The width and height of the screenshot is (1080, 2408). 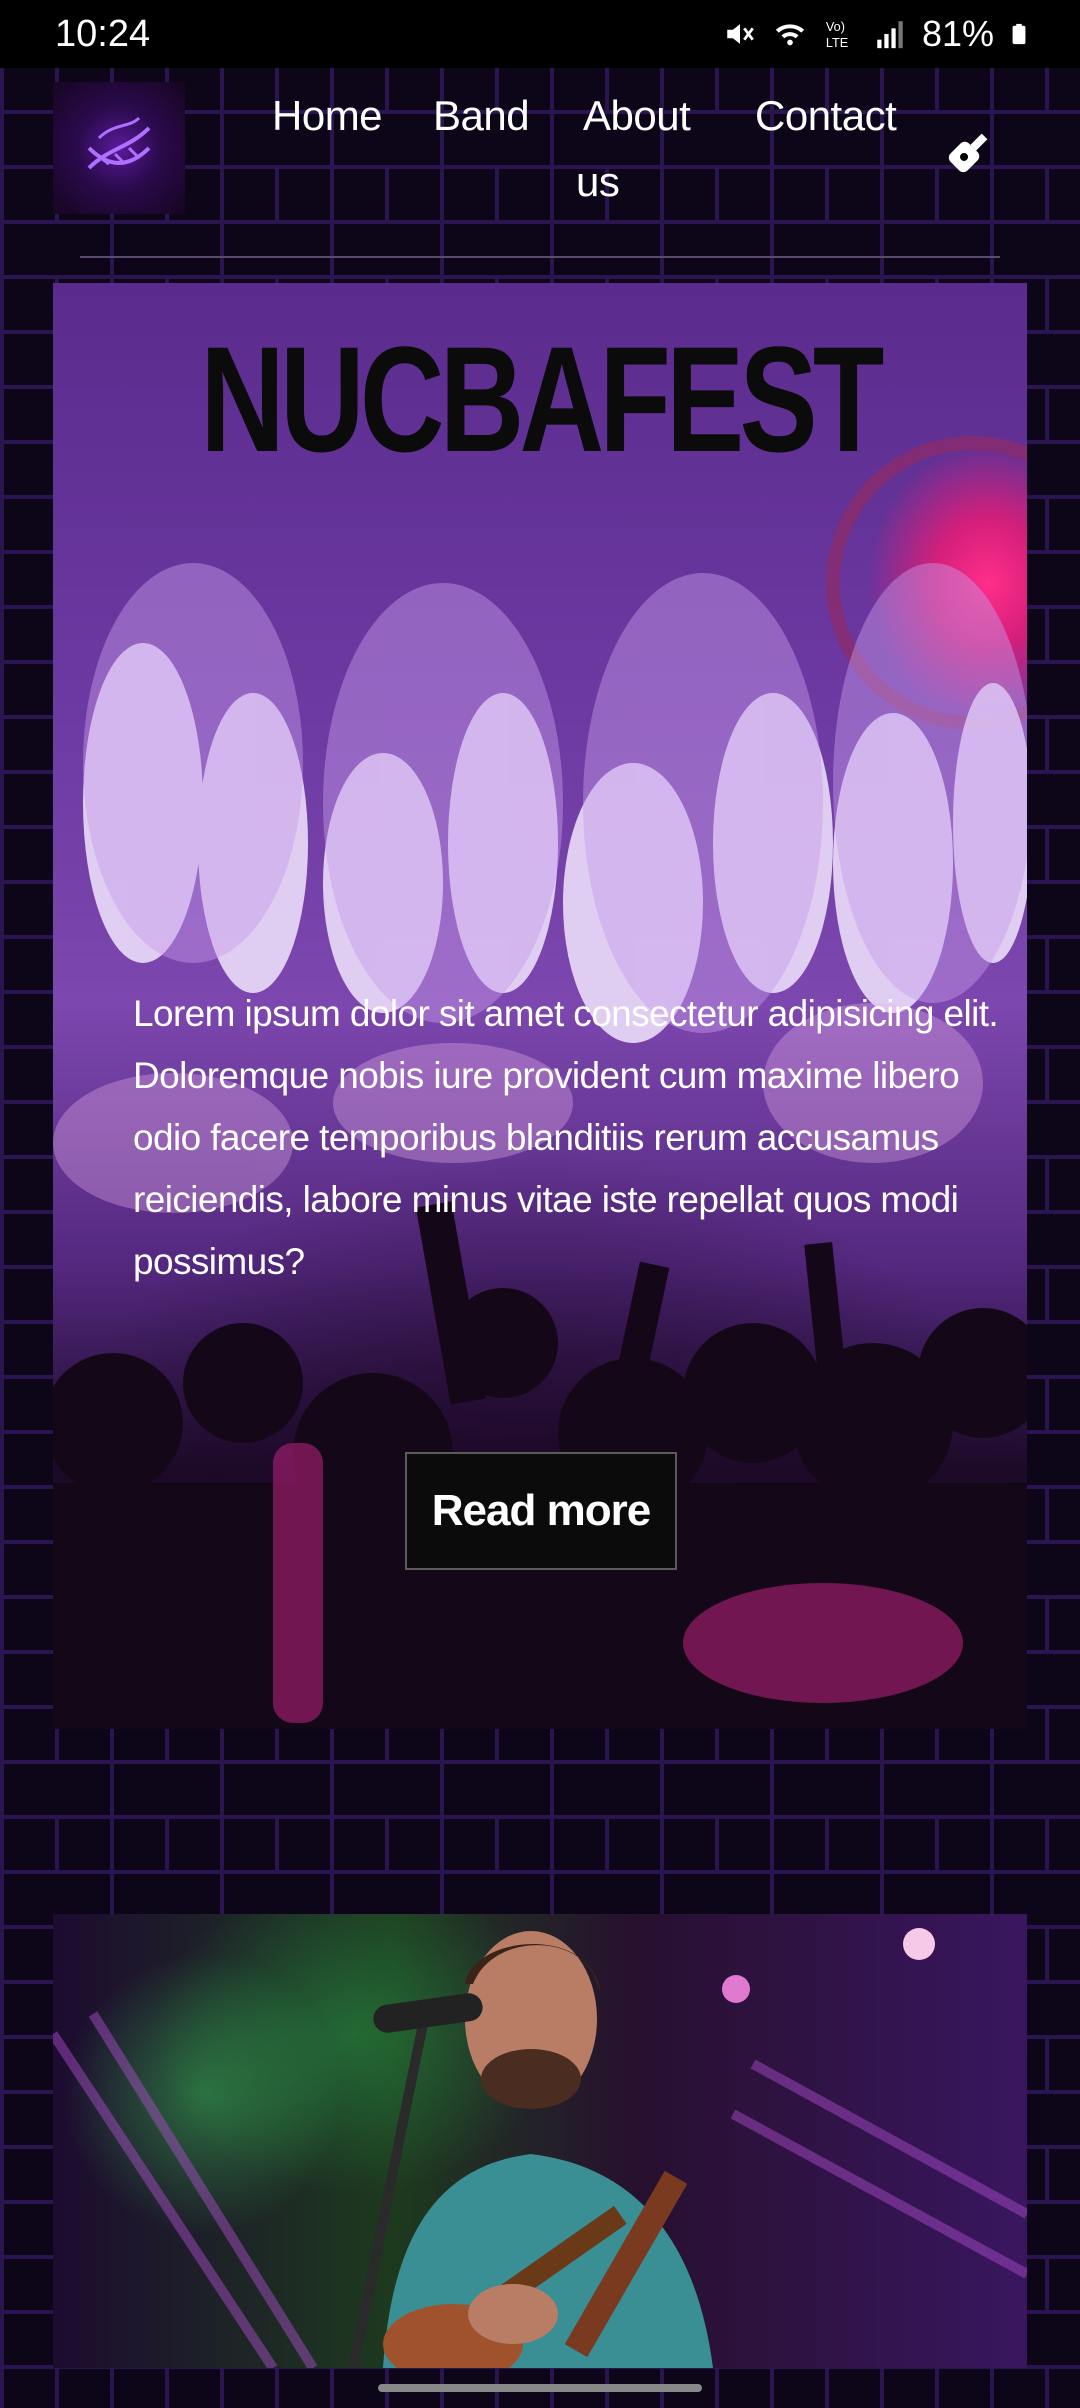 What do you see at coordinates (541, 1511) in the screenshot?
I see `read-more-button: Read more` at bounding box center [541, 1511].